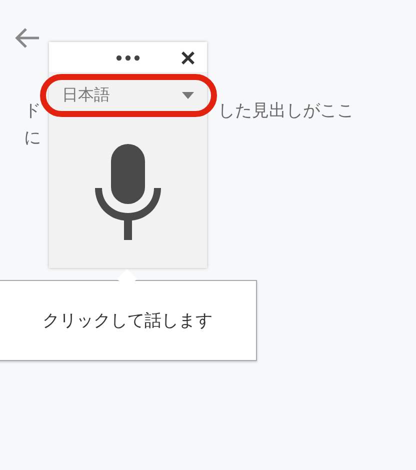 This screenshot has width=416, height=470. What do you see at coordinates (129, 95) in the screenshot?
I see `language-dropdown: 日本語` at bounding box center [129, 95].